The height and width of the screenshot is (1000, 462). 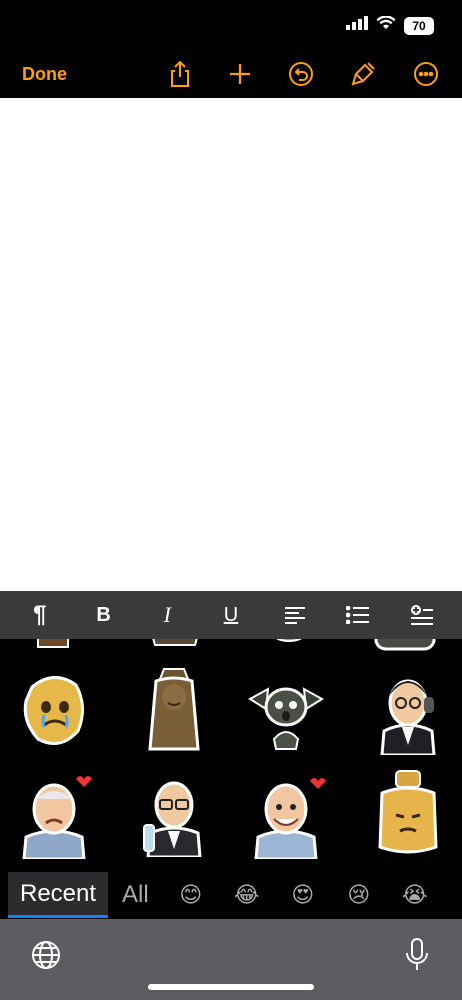 What do you see at coordinates (426, 74) in the screenshot?
I see `more-icon` at bounding box center [426, 74].